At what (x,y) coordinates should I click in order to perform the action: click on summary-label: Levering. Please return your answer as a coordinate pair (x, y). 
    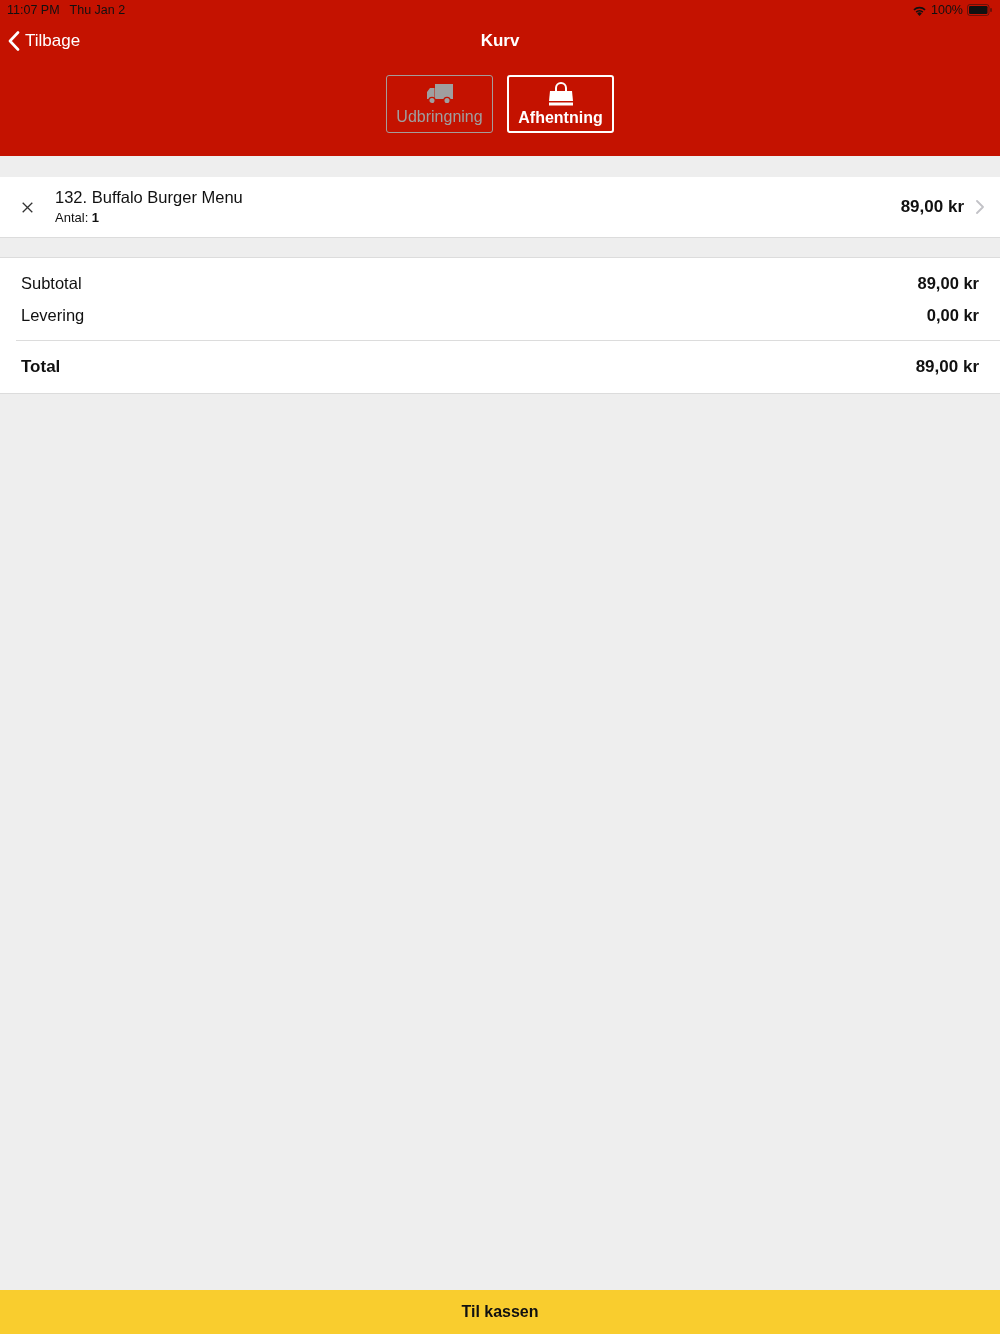
    Looking at the image, I should click on (53, 315).